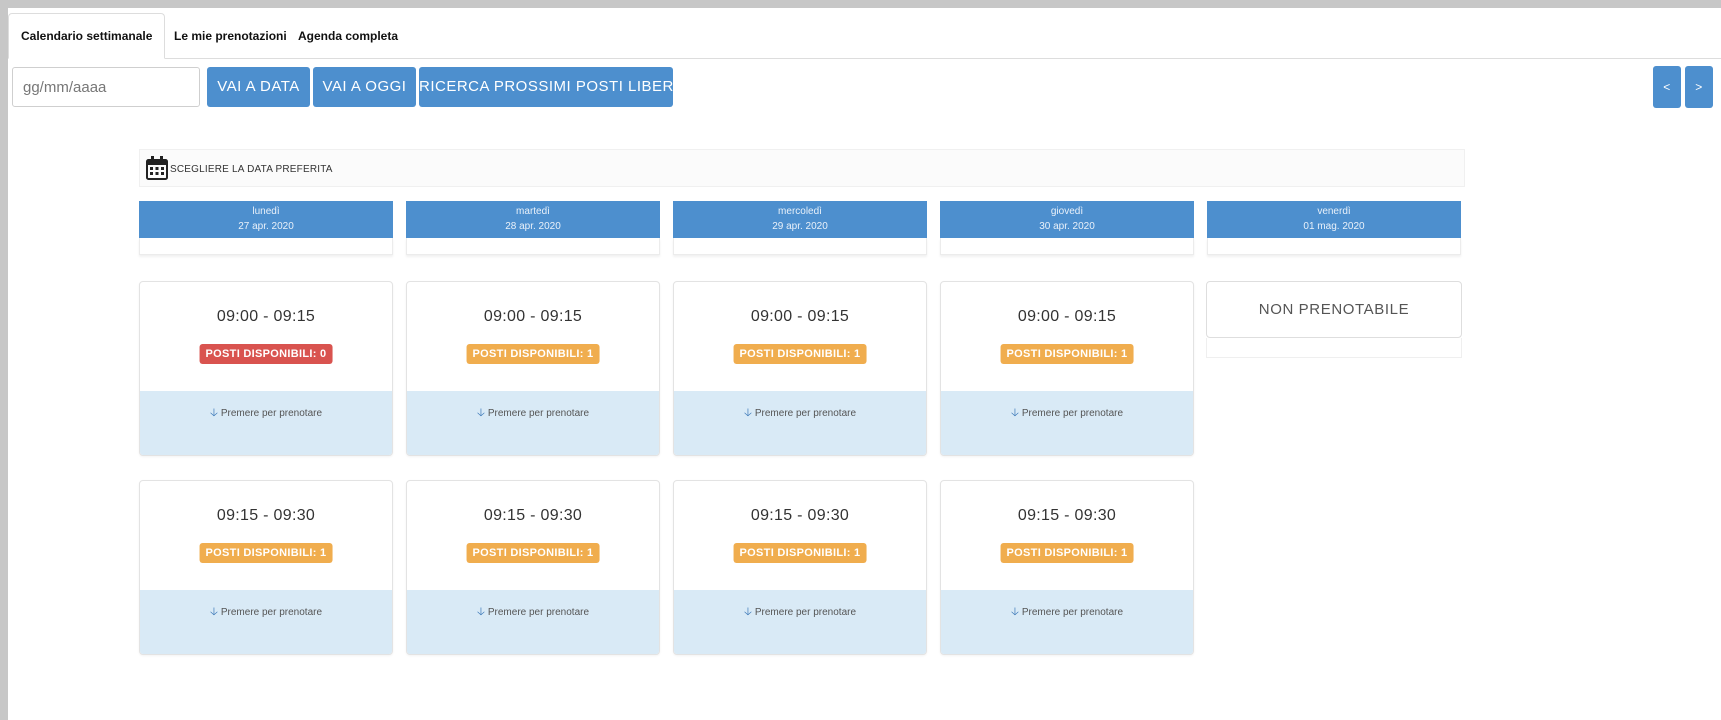  I want to click on not-bookable-shadow, so click(1334, 348).